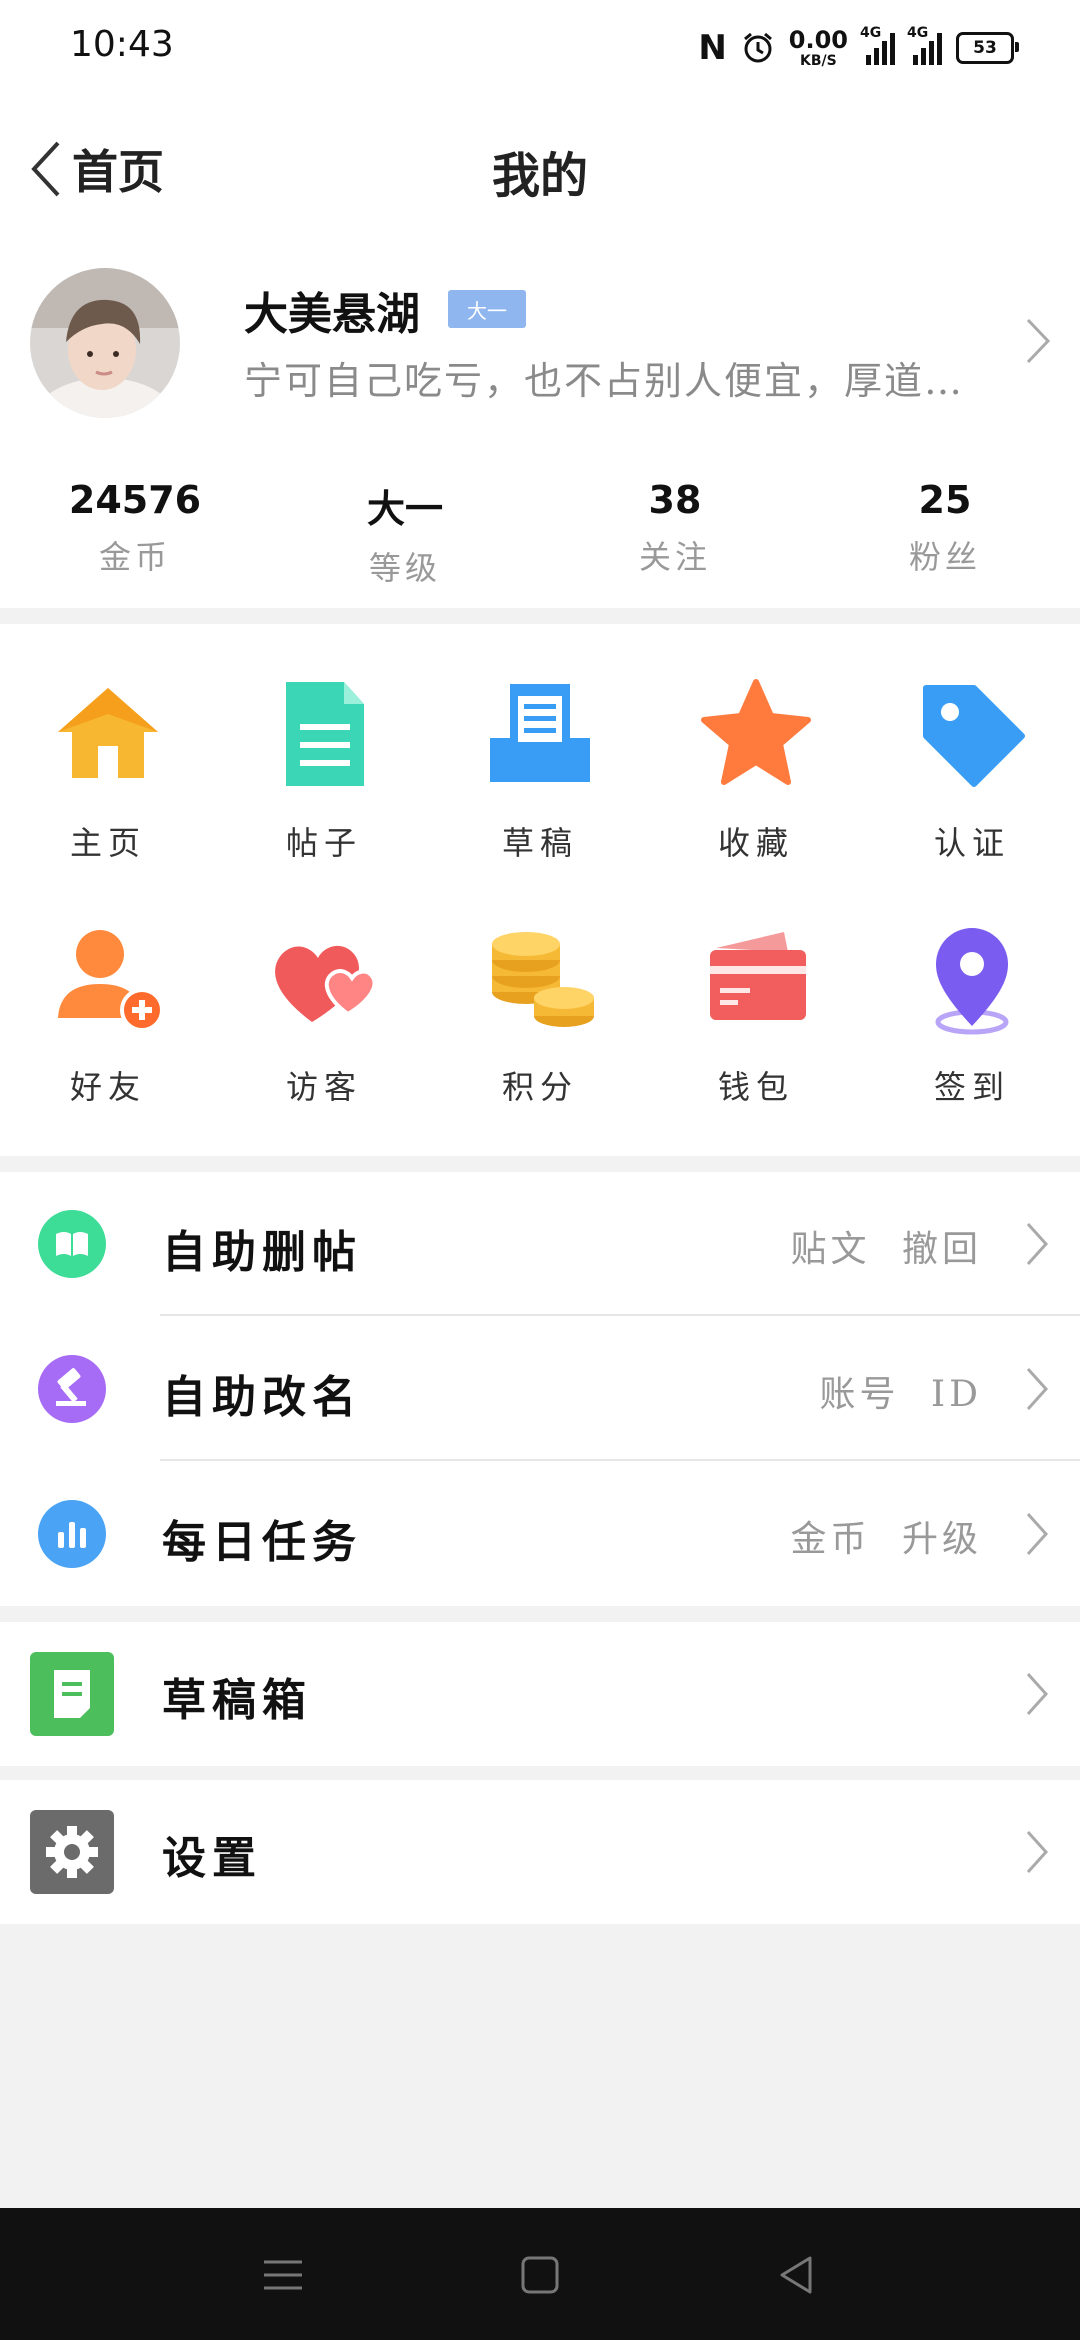 Image resolution: width=1080 pixels, height=2340 pixels. I want to click on home-icon, so click(108, 733).